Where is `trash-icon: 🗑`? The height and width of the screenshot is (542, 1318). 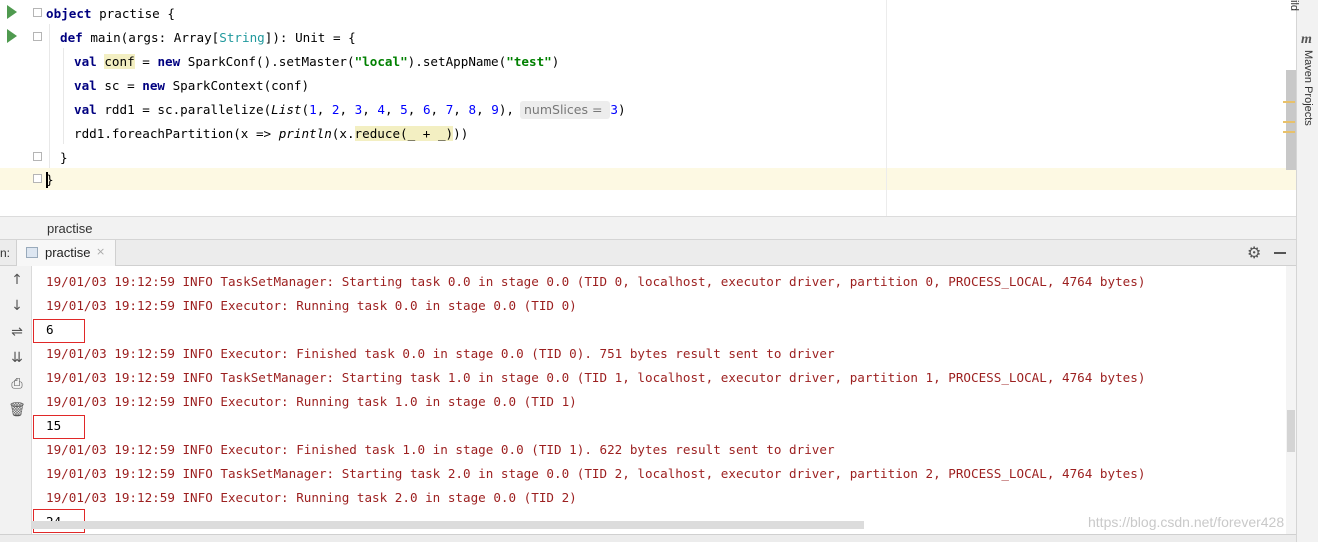
trash-icon: 🗑 is located at coordinates (17, 410).